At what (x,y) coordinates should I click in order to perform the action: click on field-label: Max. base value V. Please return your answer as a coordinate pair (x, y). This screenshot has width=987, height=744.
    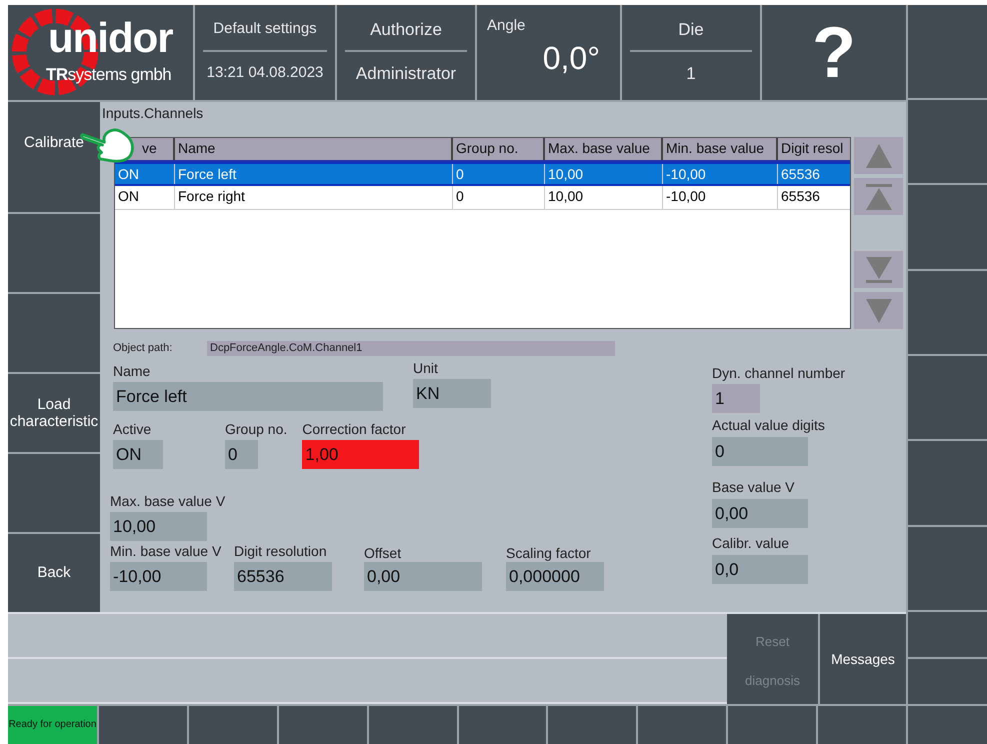
    Looking at the image, I should click on (168, 502).